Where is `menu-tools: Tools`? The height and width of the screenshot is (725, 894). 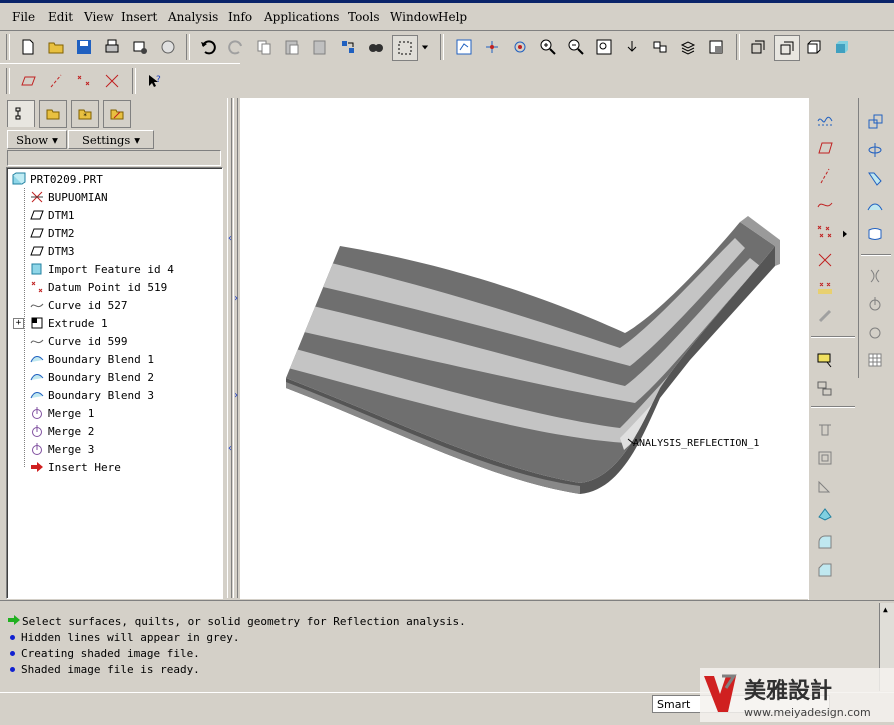
menu-tools: Tools is located at coordinates (364, 17).